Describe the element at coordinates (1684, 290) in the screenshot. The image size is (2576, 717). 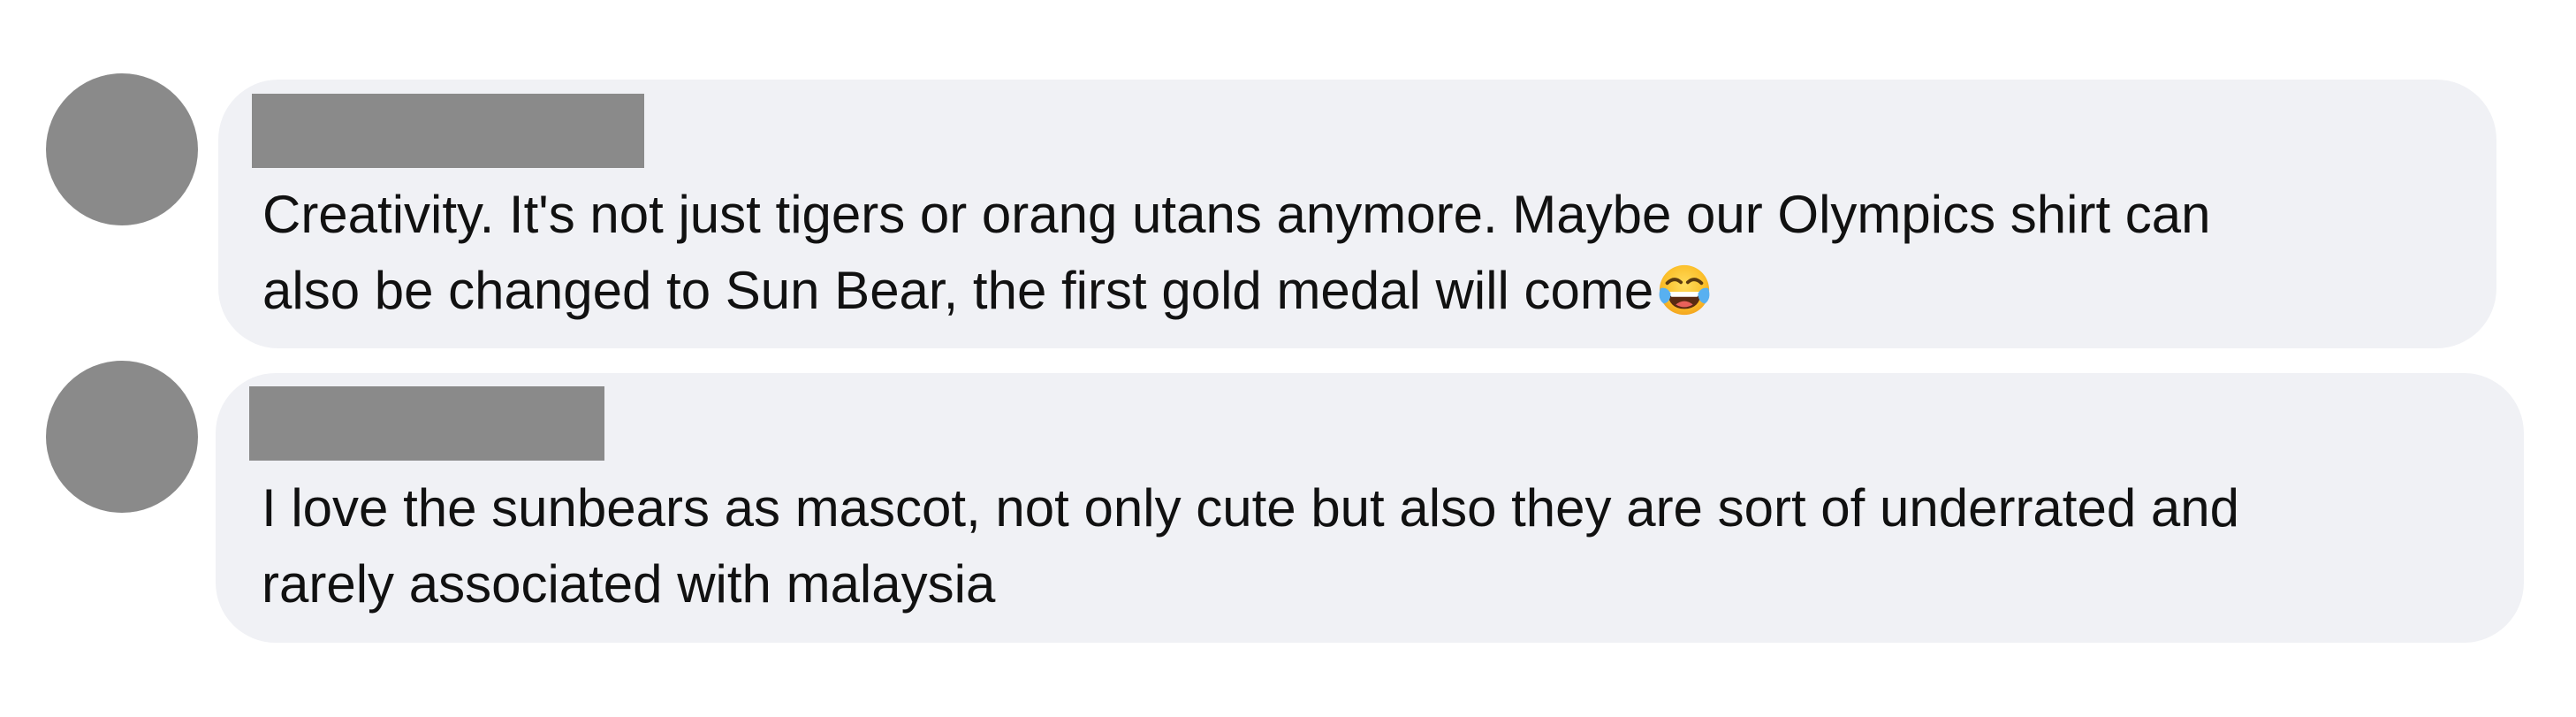
I see `face-with-tears-of-joy-icon` at that location.